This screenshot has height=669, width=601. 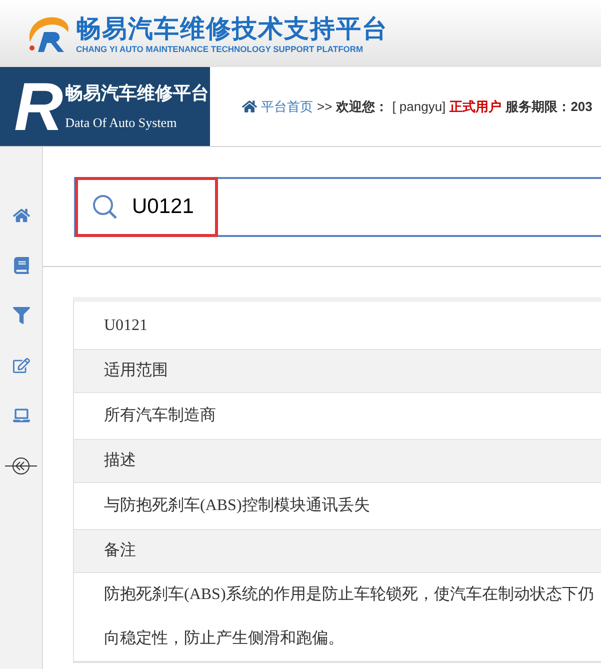 I want to click on section-label: 描述, so click(x=120, y=460).